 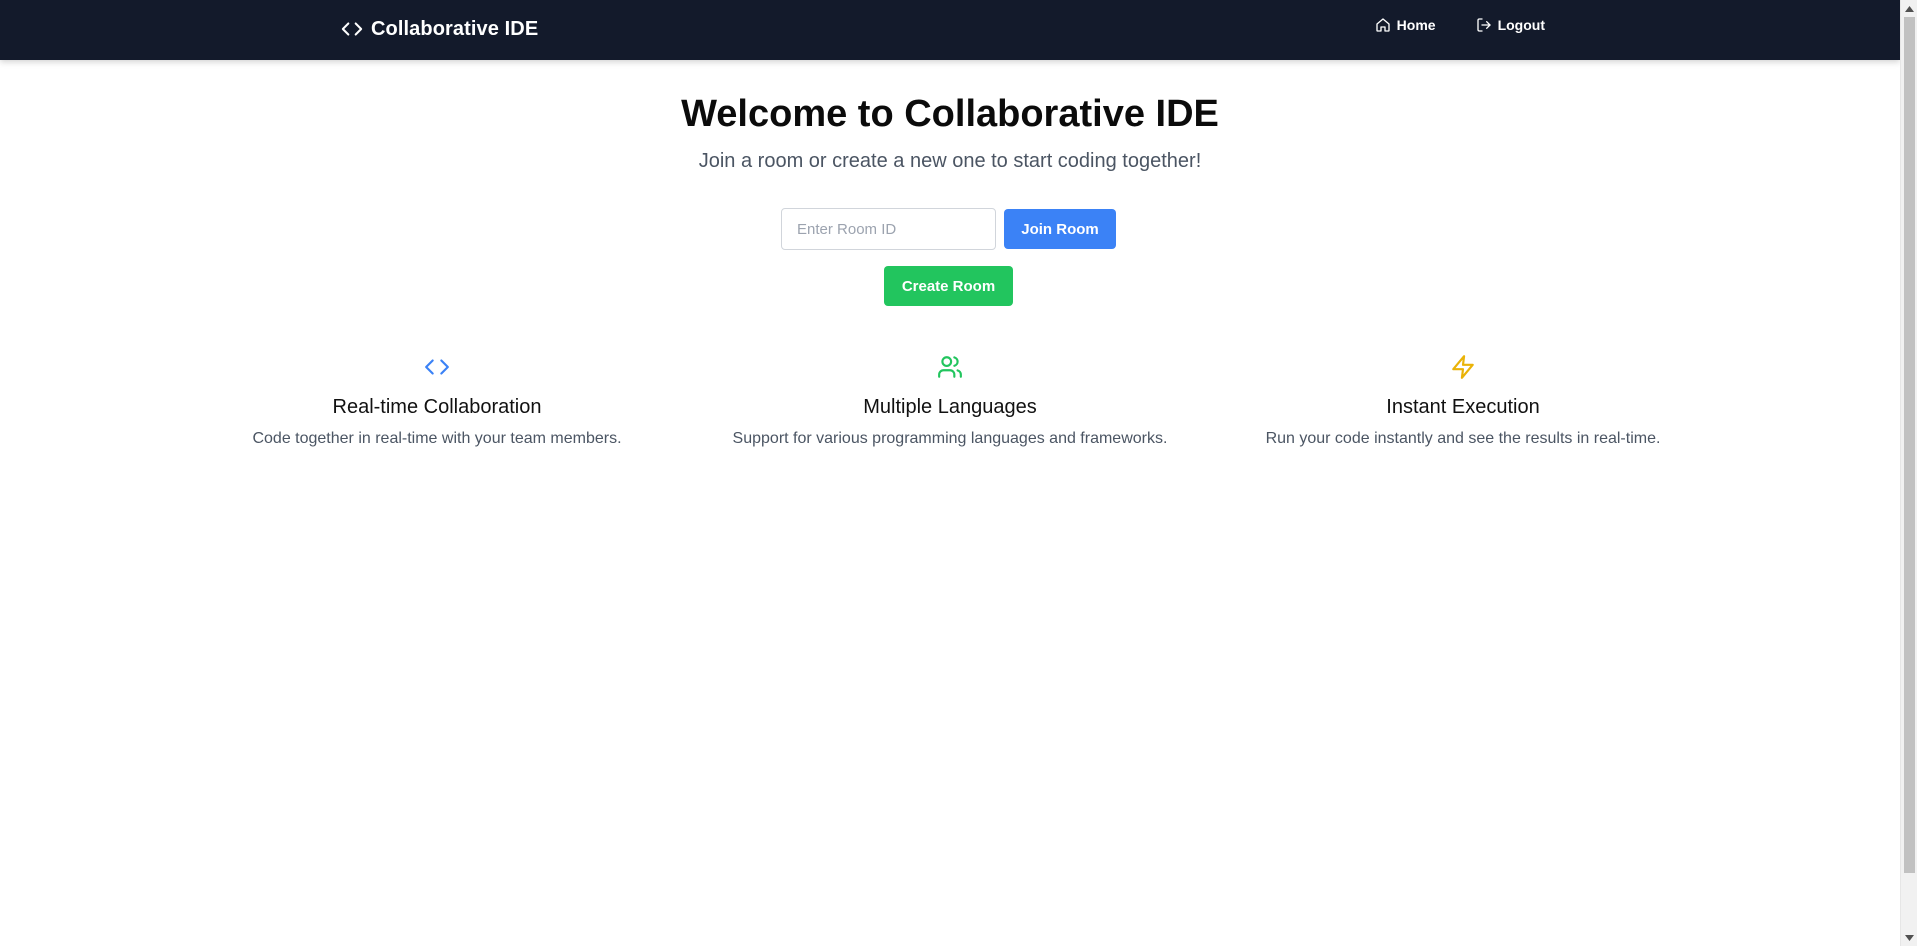 What do you see at coordinates (1521, 25) in the screenshot?
I see `nav-logout-label: Logout` at bounding box center [1521, 25].